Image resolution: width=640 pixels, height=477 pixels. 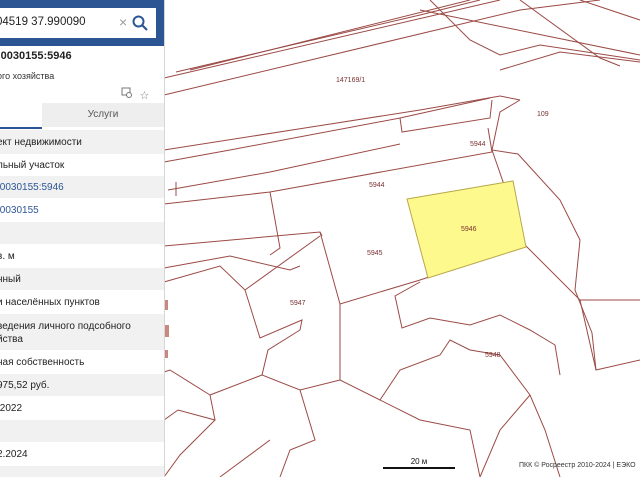 I want to click on parcel-label-selected: 5946, so click(x=469, y=229).